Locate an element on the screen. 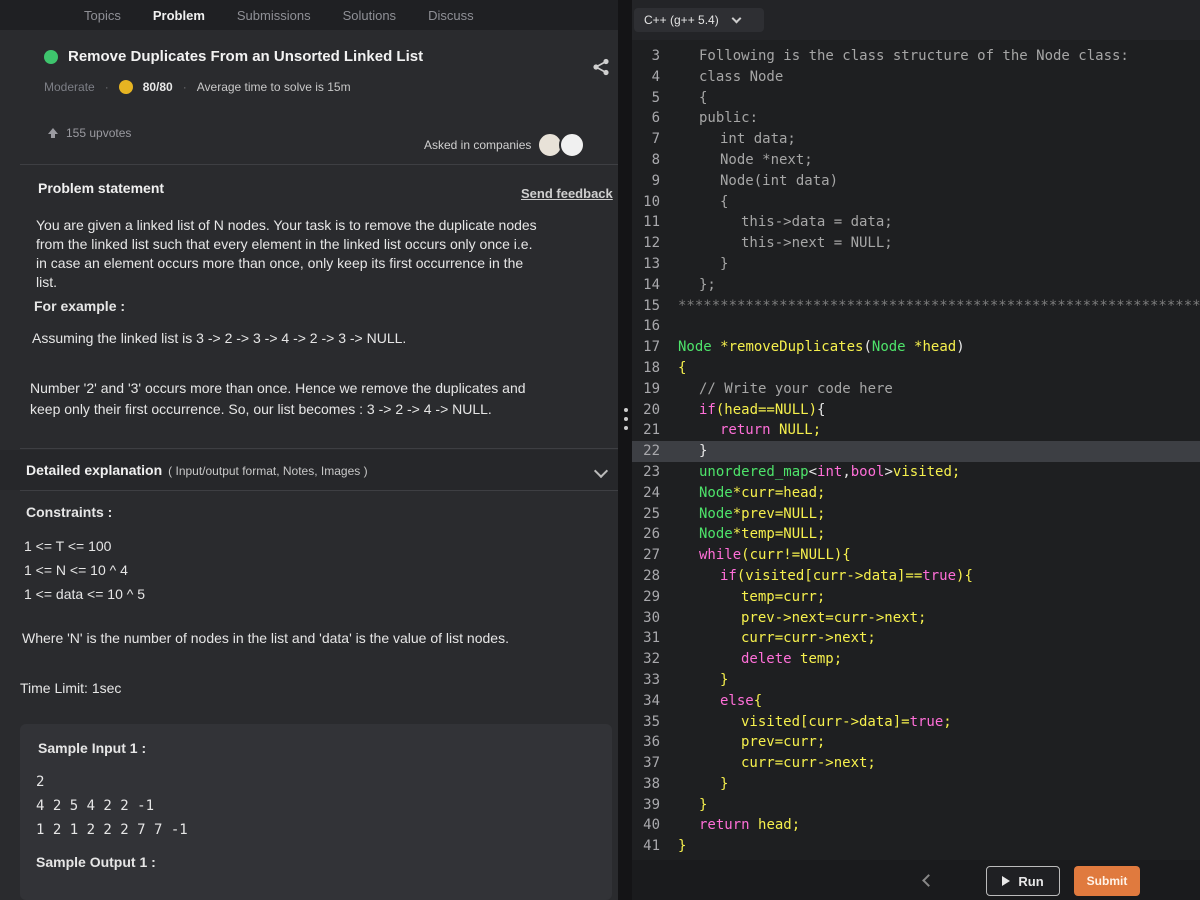 The image size is (1200, 900). code-line: 18 { is located at coordinates (916, 368).